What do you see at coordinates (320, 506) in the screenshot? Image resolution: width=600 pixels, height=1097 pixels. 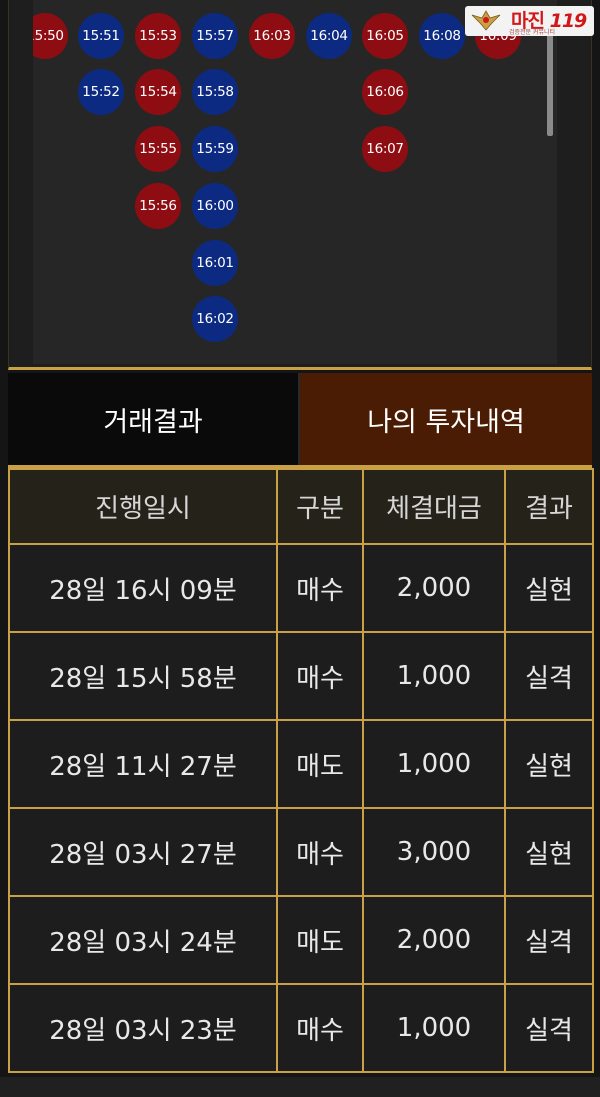 I see `header-type: 구분` at bounding box center [320, 506].